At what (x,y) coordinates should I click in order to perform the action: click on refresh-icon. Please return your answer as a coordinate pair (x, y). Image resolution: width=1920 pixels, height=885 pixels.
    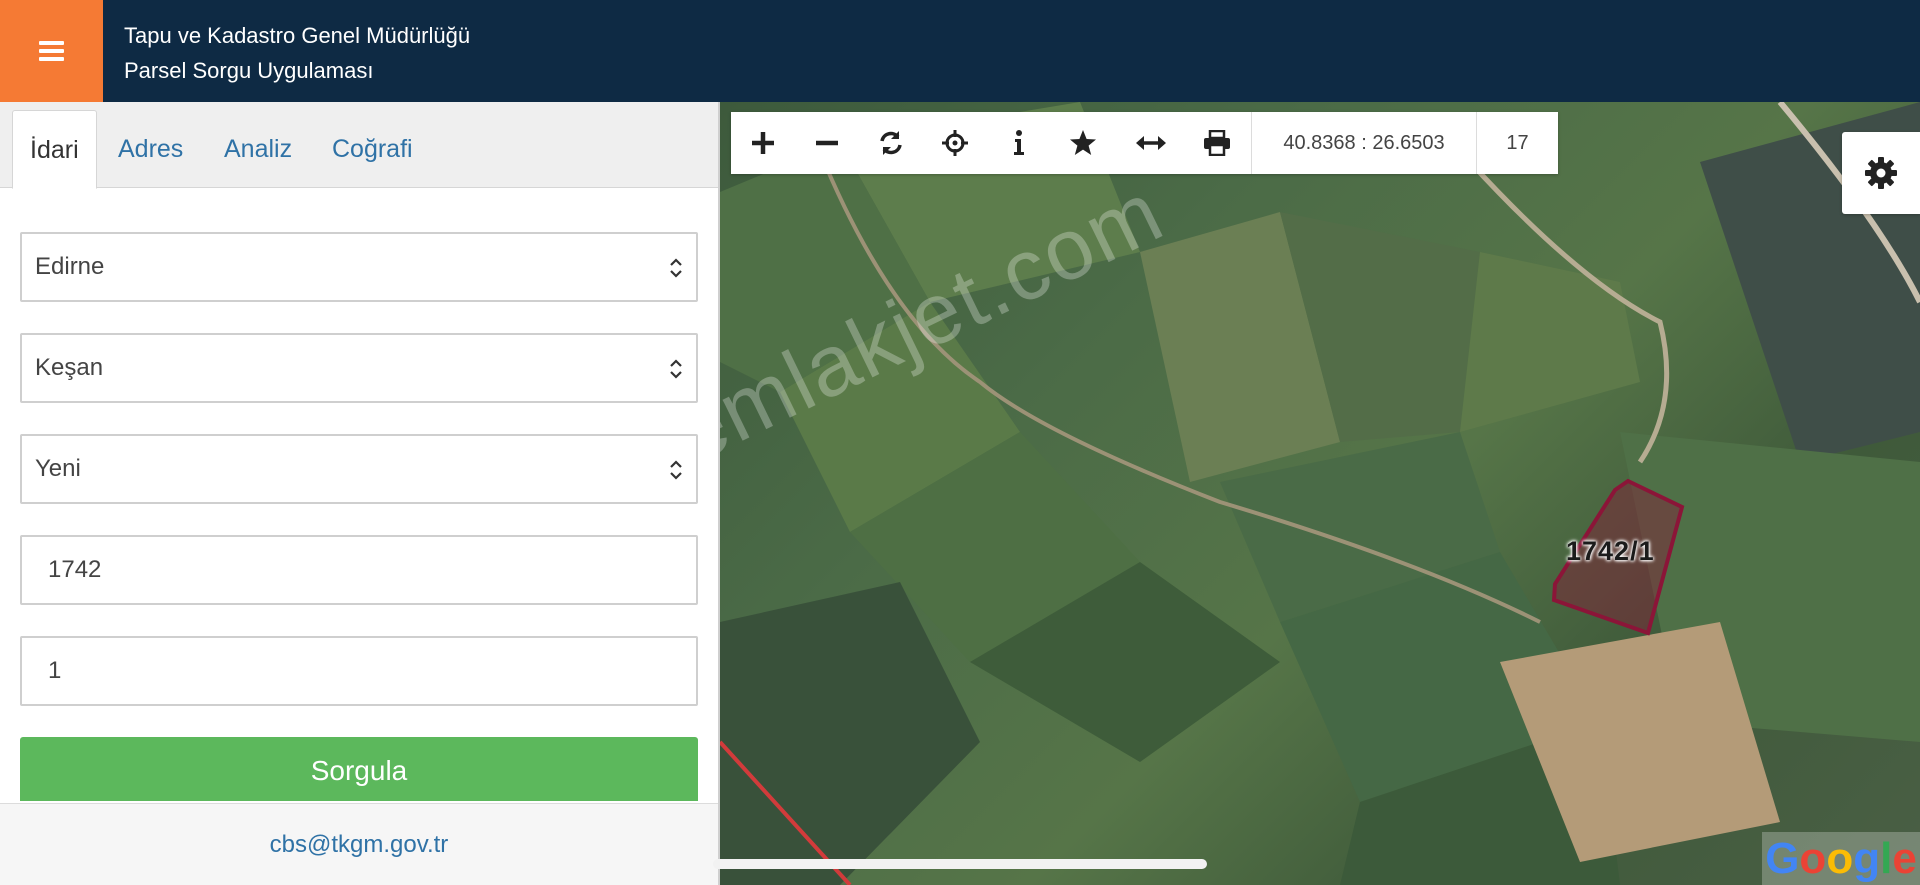
    Looking at the image, I should click on (891, 143).